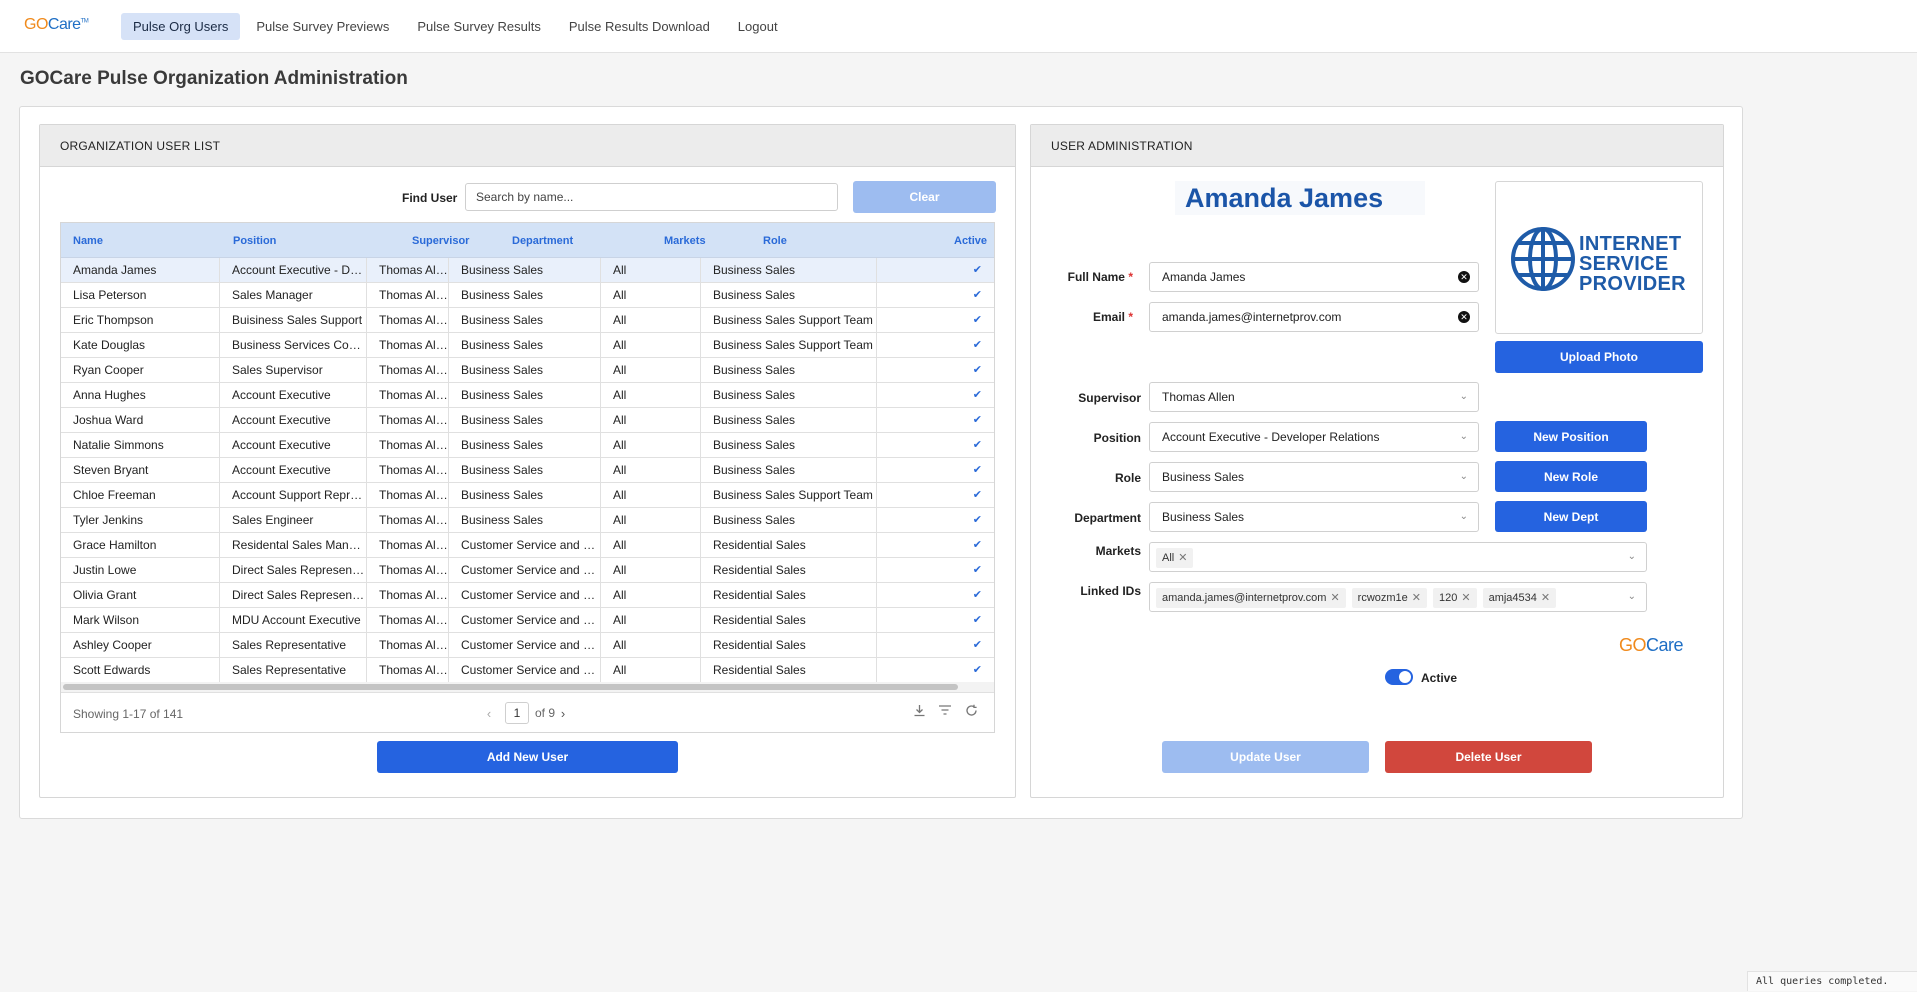 The width and height of the screenshot is (1917, 992). I want to click on column-header-department: Department, so click(542, 241).